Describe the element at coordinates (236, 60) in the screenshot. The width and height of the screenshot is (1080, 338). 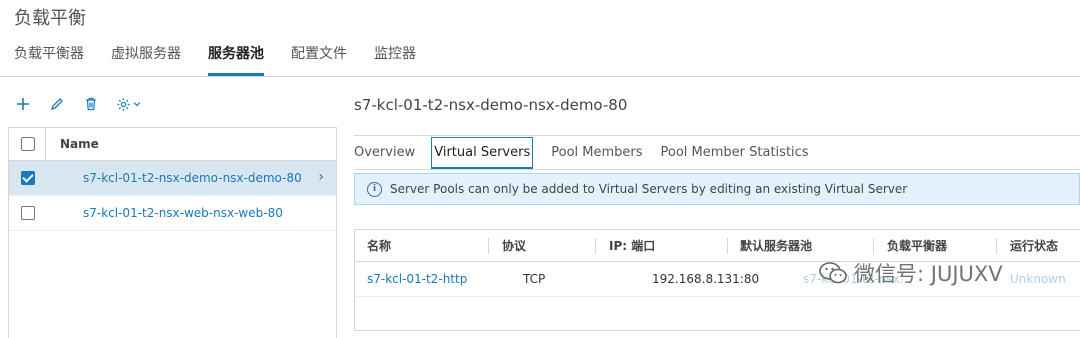
I see `tab-server-pools: 服务器池` at that location.